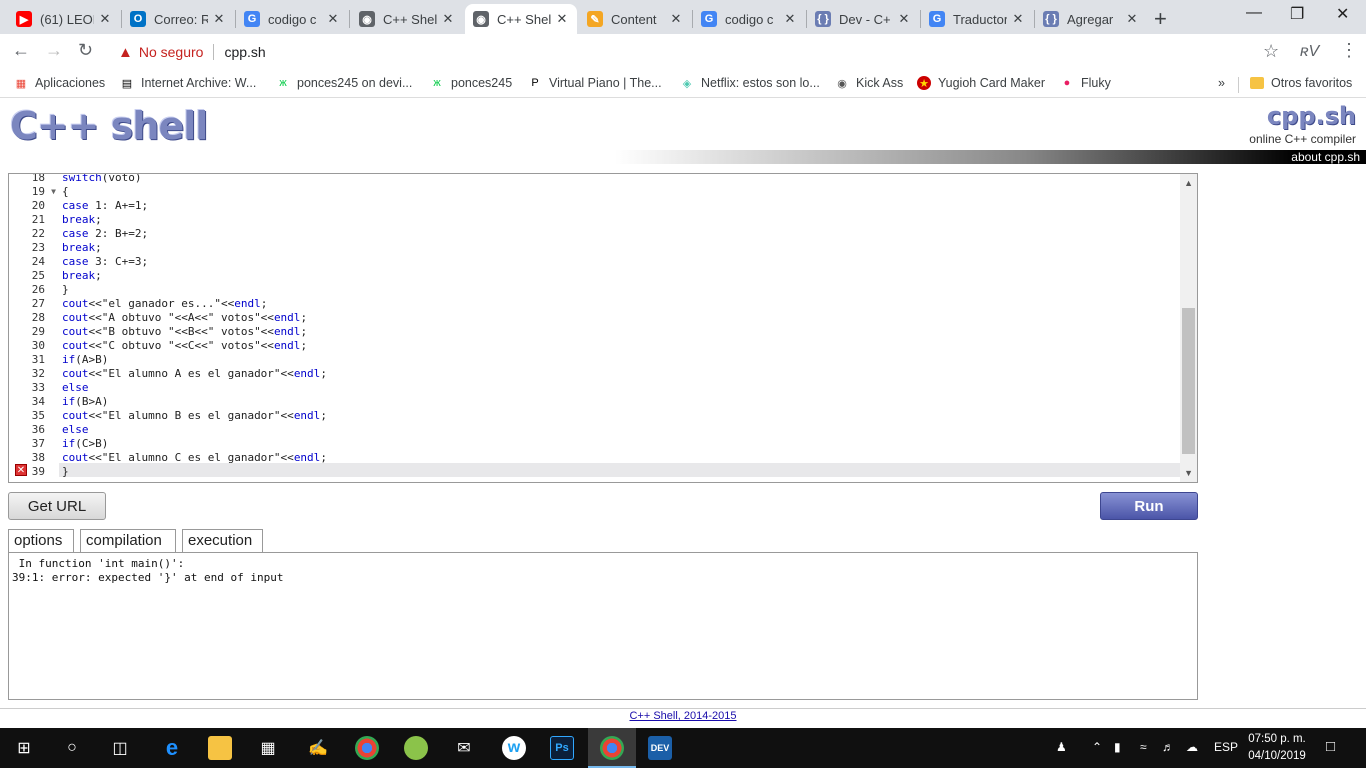  What do you see at coordinates (105, 262) in the screenshot?
I see `code-line: case 3: C+=3;` at bounding box center [105, 262].